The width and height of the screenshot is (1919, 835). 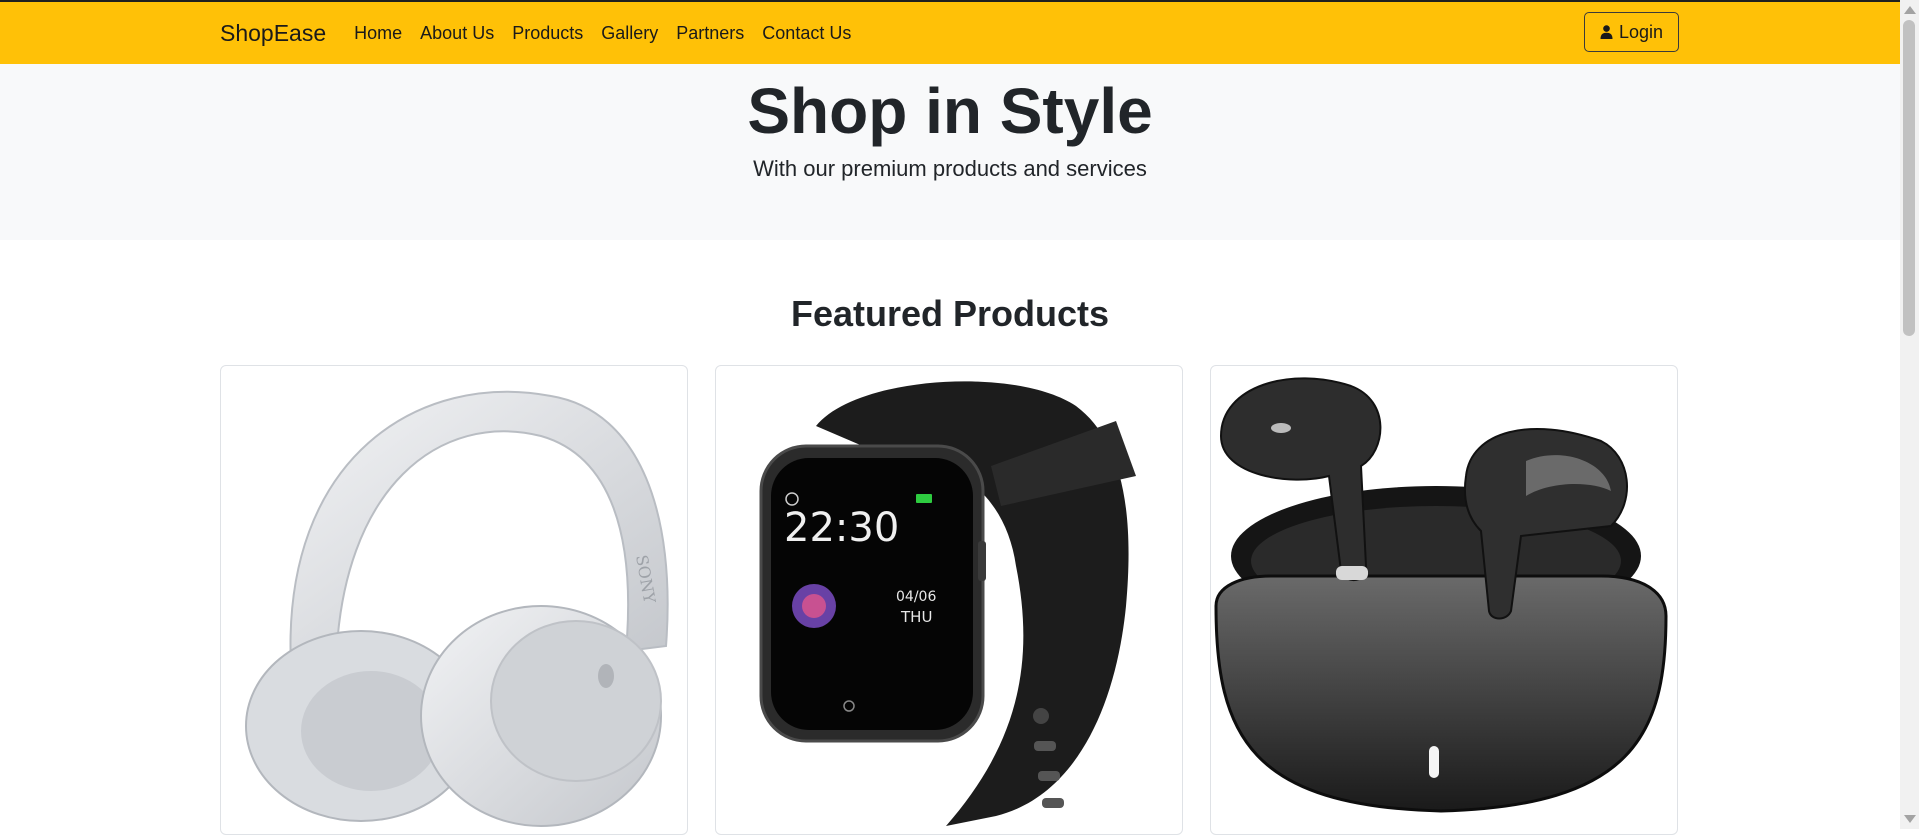 What do you see at coordinates (916, 597) in the screenshot?
I see `watch-date: 04/06` at bounding box center [916, 597].